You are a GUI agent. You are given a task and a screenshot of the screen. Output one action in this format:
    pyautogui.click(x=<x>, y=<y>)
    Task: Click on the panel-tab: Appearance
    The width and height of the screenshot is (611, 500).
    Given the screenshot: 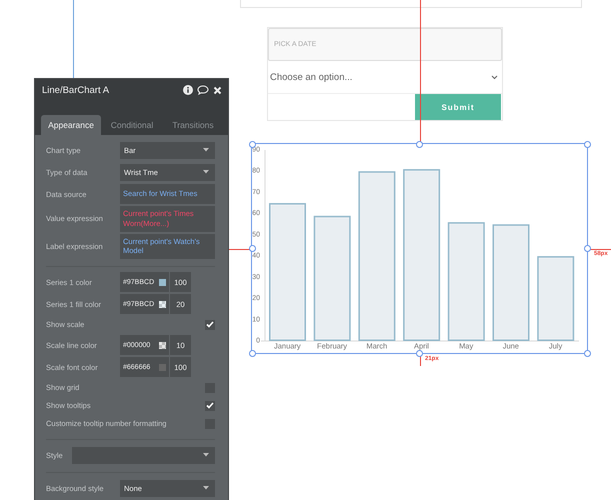 What is the action you would take?
    pyautogui.click(x=71, y=125)
    